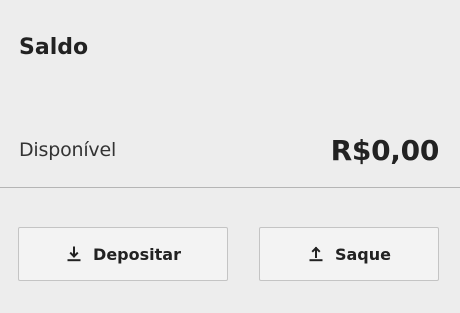 This screenshot has height=313, width=460. Describe the element at coordinates (54, 47) in the screenshot. I see `balance-title: Saldo` at that location.